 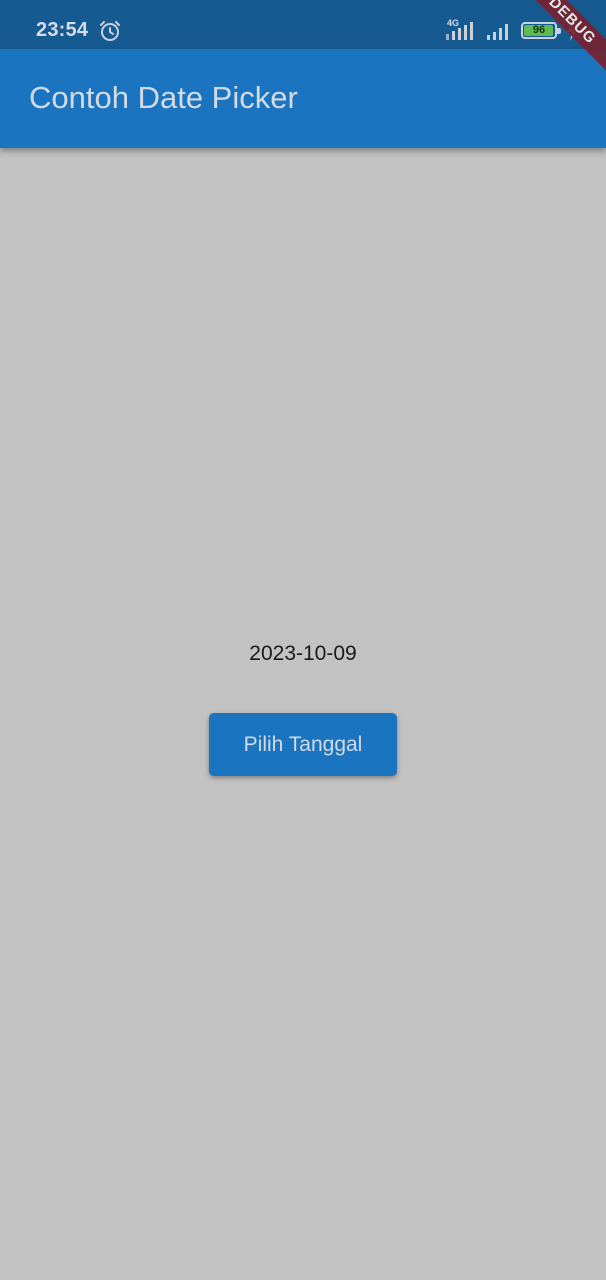 I want to click on signal-4g-icon: 4G, so click(x=462, y=30).